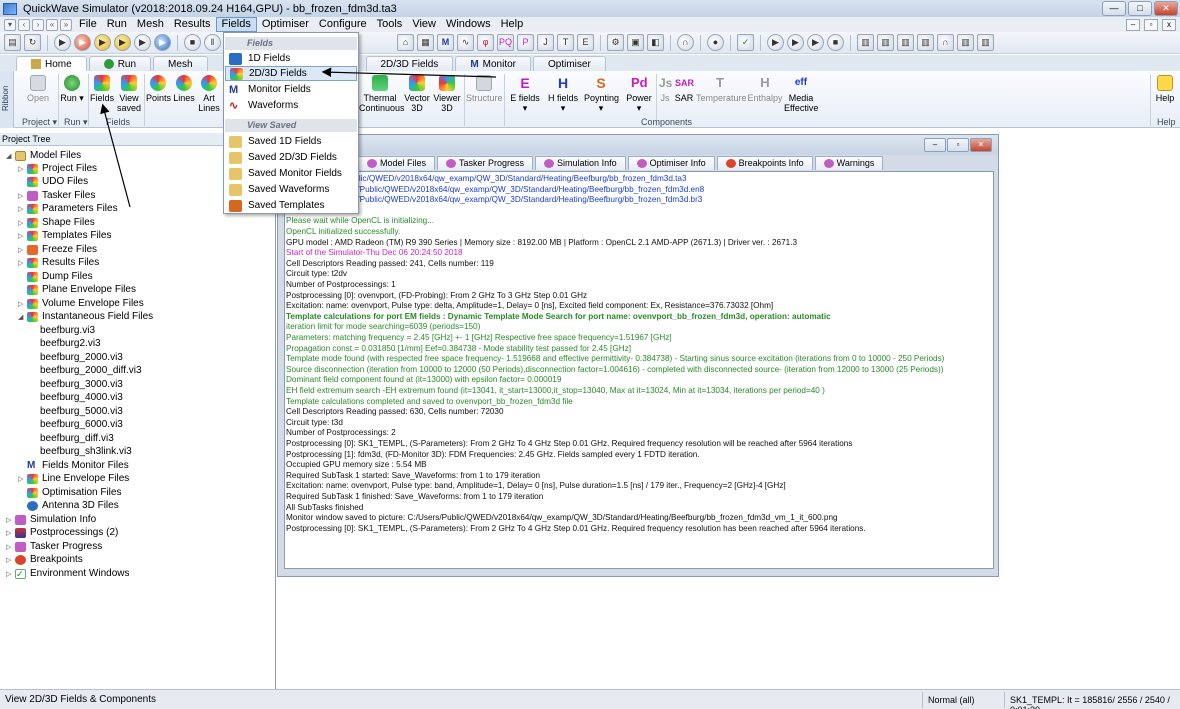 This screenshot has height=709, width=1180. Describe the element at coordinates (192, 24) in the screenshot. I see `menu-results: Results` at that location.